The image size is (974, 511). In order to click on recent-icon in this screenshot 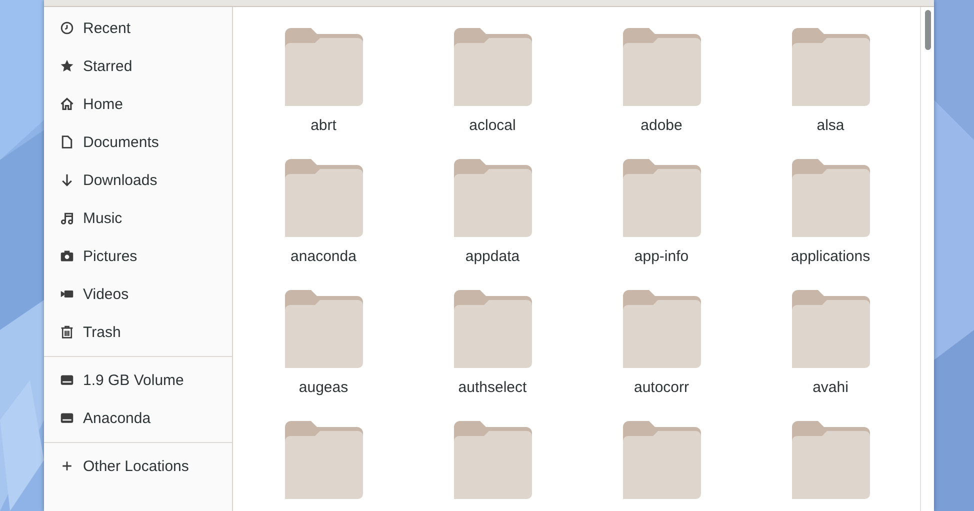, I will do `click(67, 28)`.